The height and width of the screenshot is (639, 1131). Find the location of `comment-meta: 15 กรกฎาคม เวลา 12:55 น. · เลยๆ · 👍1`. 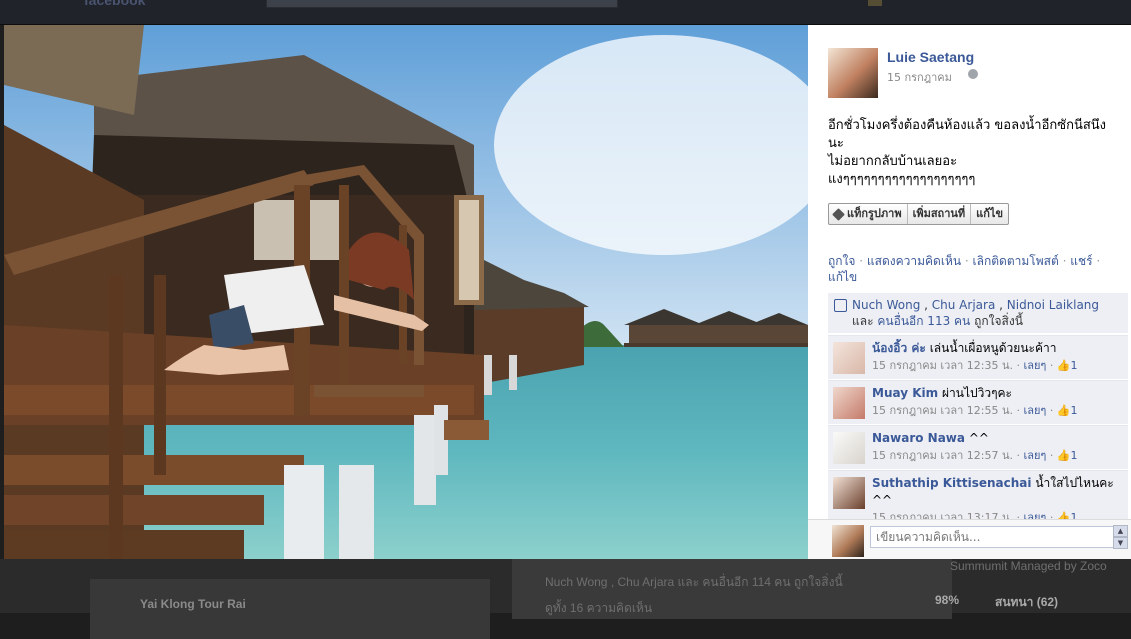

comment-meta: 15 กรกฎาคม เวลา 12:55 น. · เลยๆ · 👍1 is located at coordinates (975, 410).